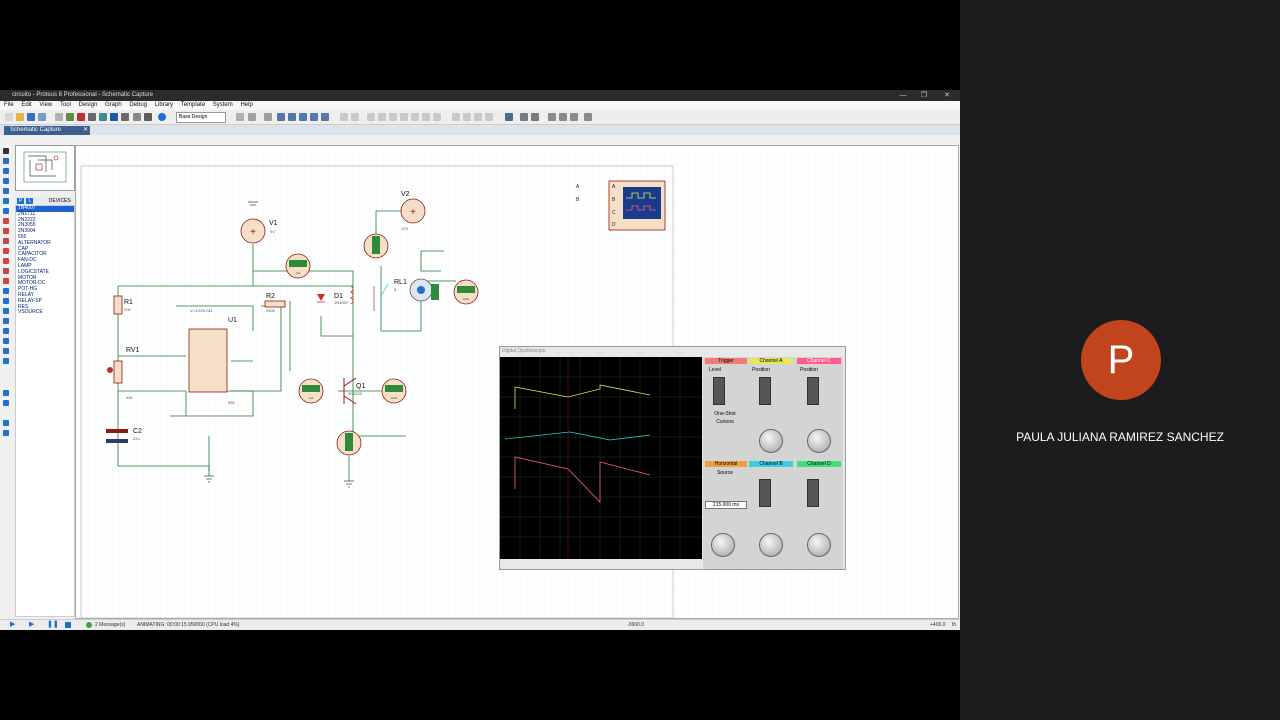 This screenshot has width=1280, height=720. What do you see at coordinates (325, 117) in the screenshot?
I see `zoom-area-icon` at bounding box center [325, 117].